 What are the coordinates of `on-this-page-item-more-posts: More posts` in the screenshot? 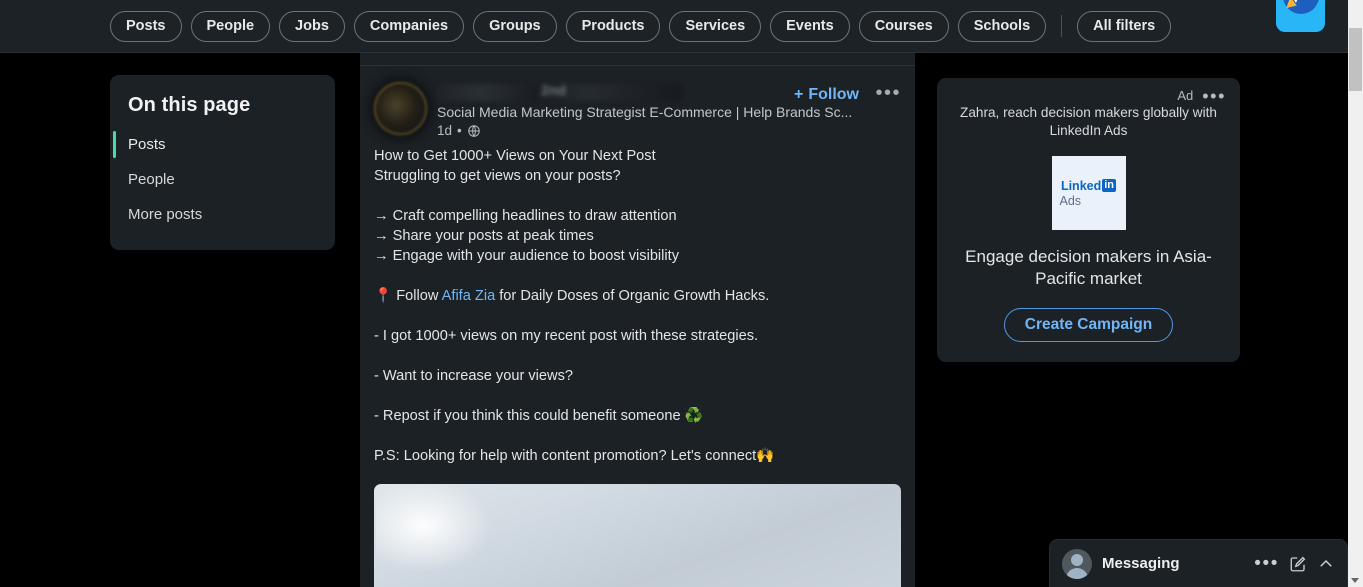 It's located at (222, 214).